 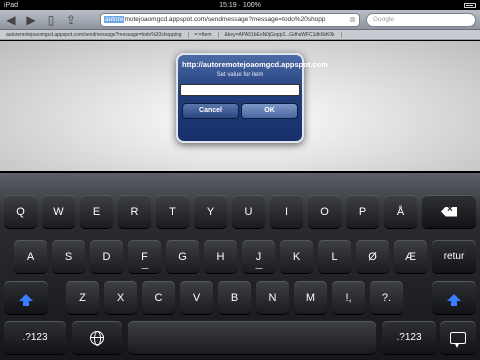 What do you see at coordinates (252, 337) in the screenshot?
I see `space-bar` at bounding box center [252, 337].